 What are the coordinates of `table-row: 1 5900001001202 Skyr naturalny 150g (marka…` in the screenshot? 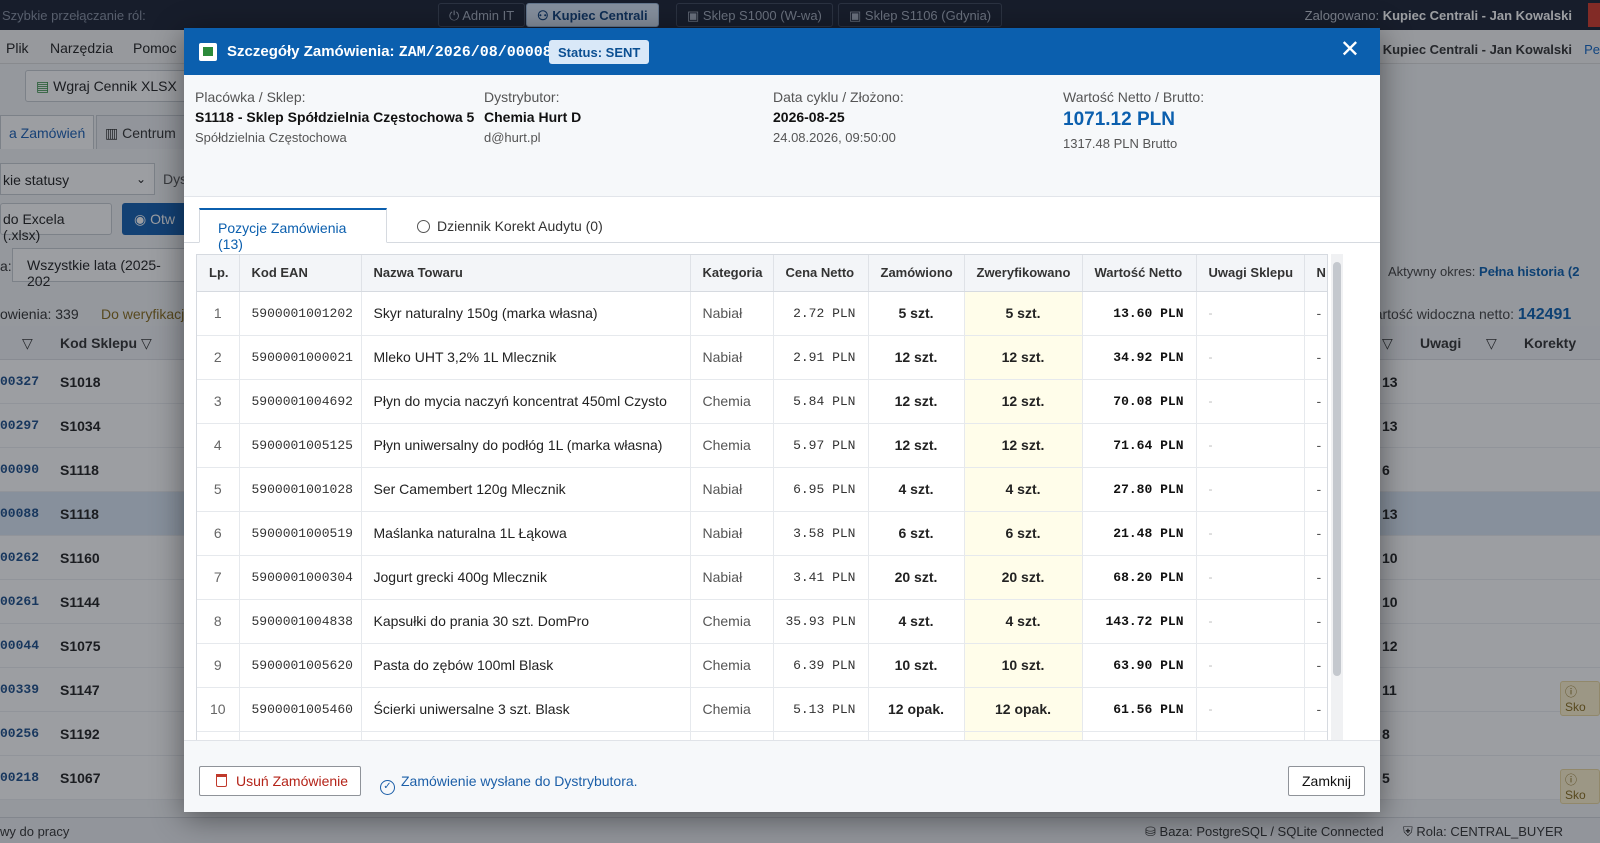 It's located at (762, 313).